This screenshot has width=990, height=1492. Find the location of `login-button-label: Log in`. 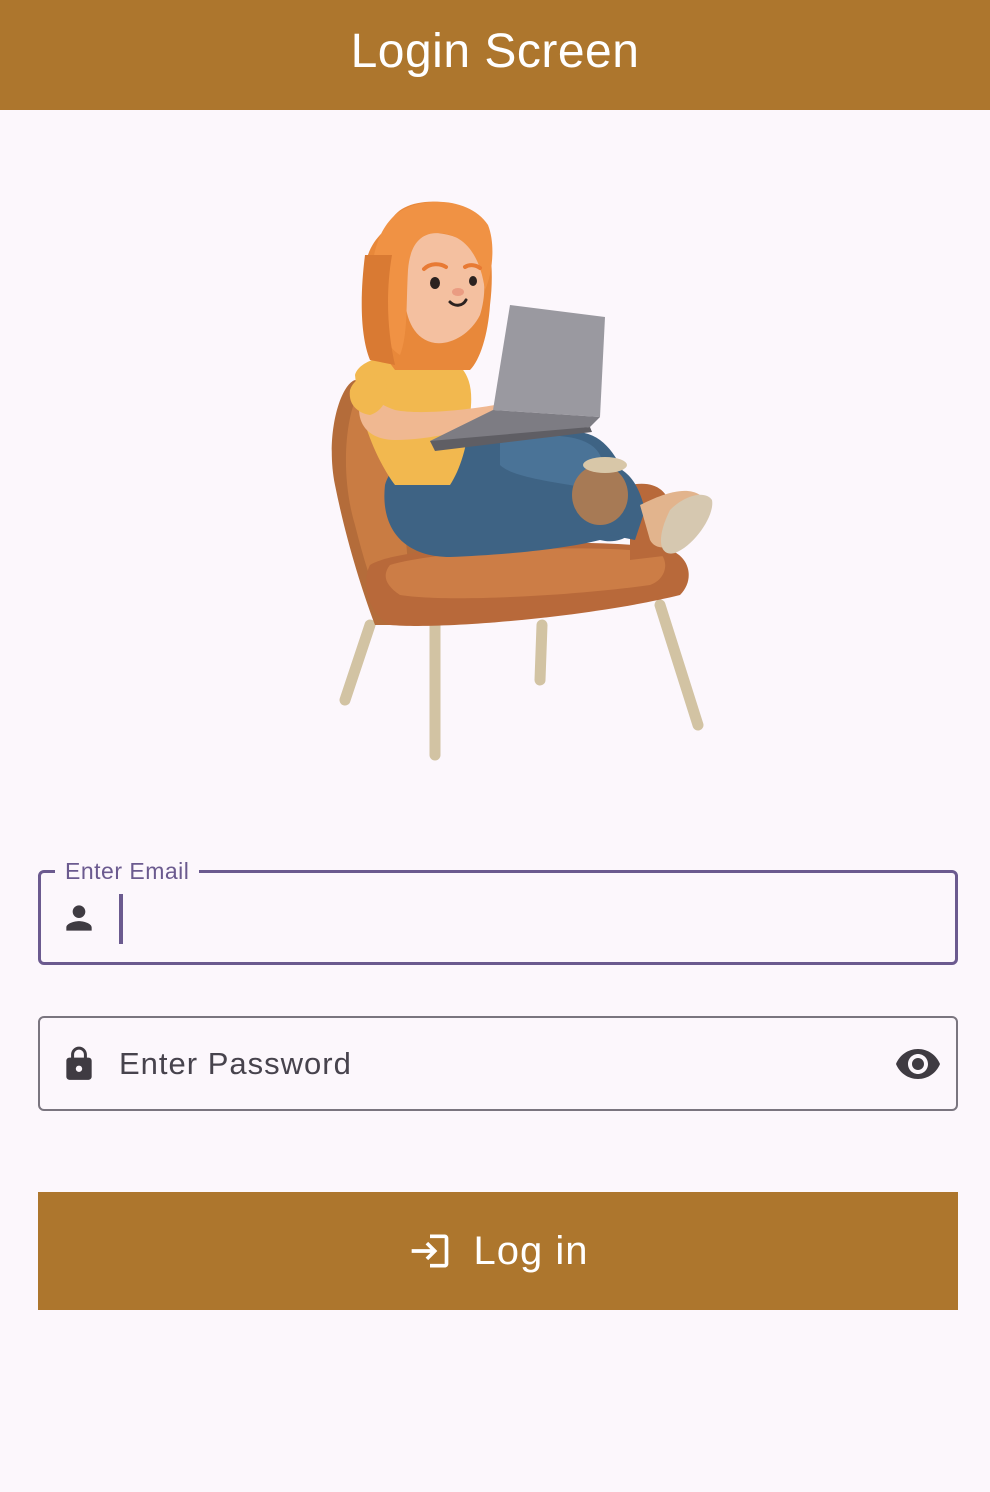

login-button-label: Log in is located at coordinates (531, 1250).